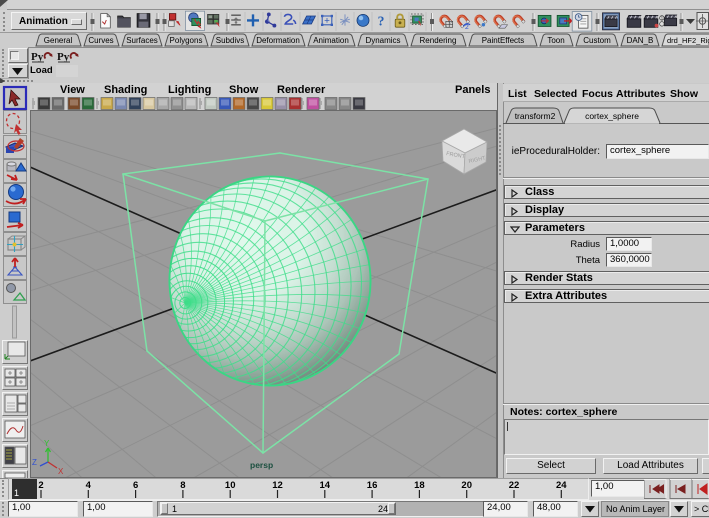 The width and height of the screenshot is (709, 518). I want to click on svg-text: transform2, so click(535, 116).